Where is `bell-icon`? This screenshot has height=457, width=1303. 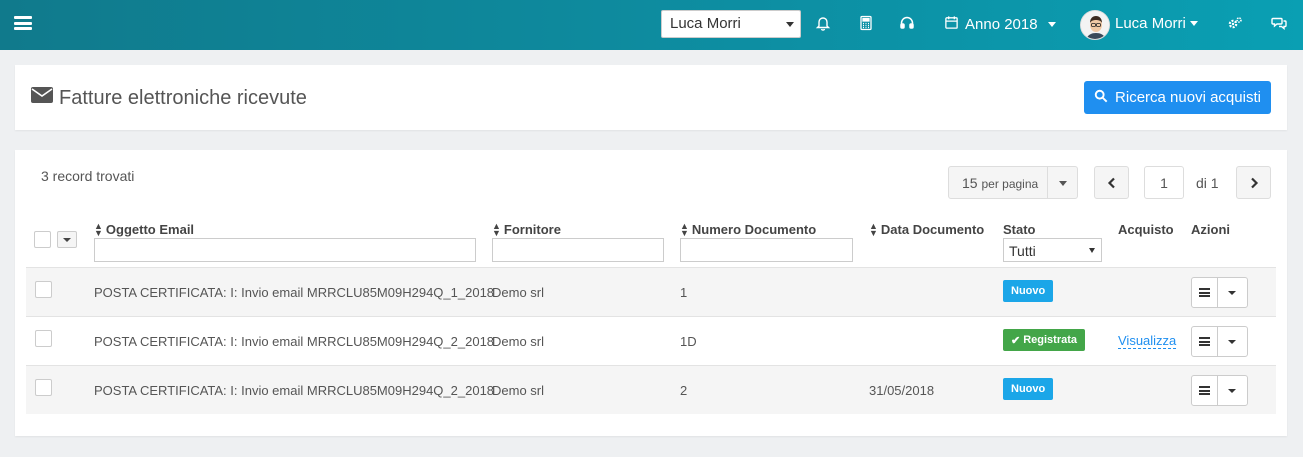 bell-icon is located at coordinates (824, 24).